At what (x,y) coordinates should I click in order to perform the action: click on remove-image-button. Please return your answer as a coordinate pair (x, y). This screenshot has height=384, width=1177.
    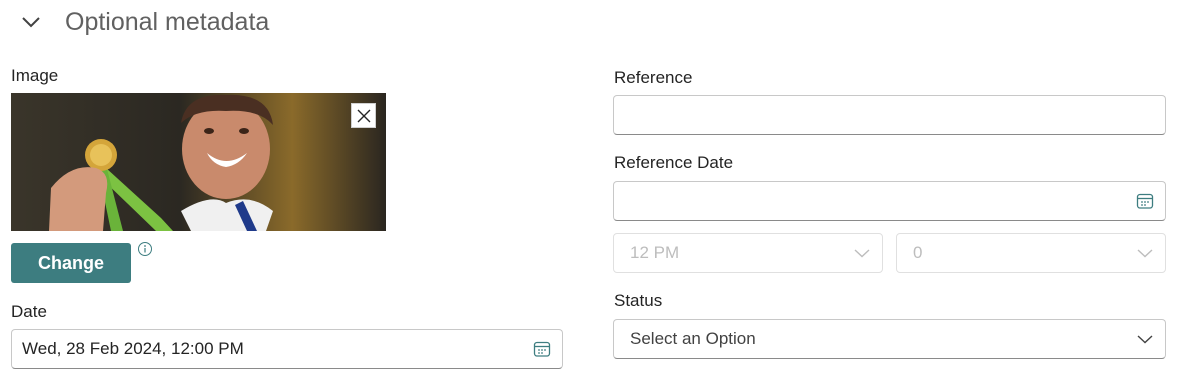
    Looking at the image, I should click on (363, 115).